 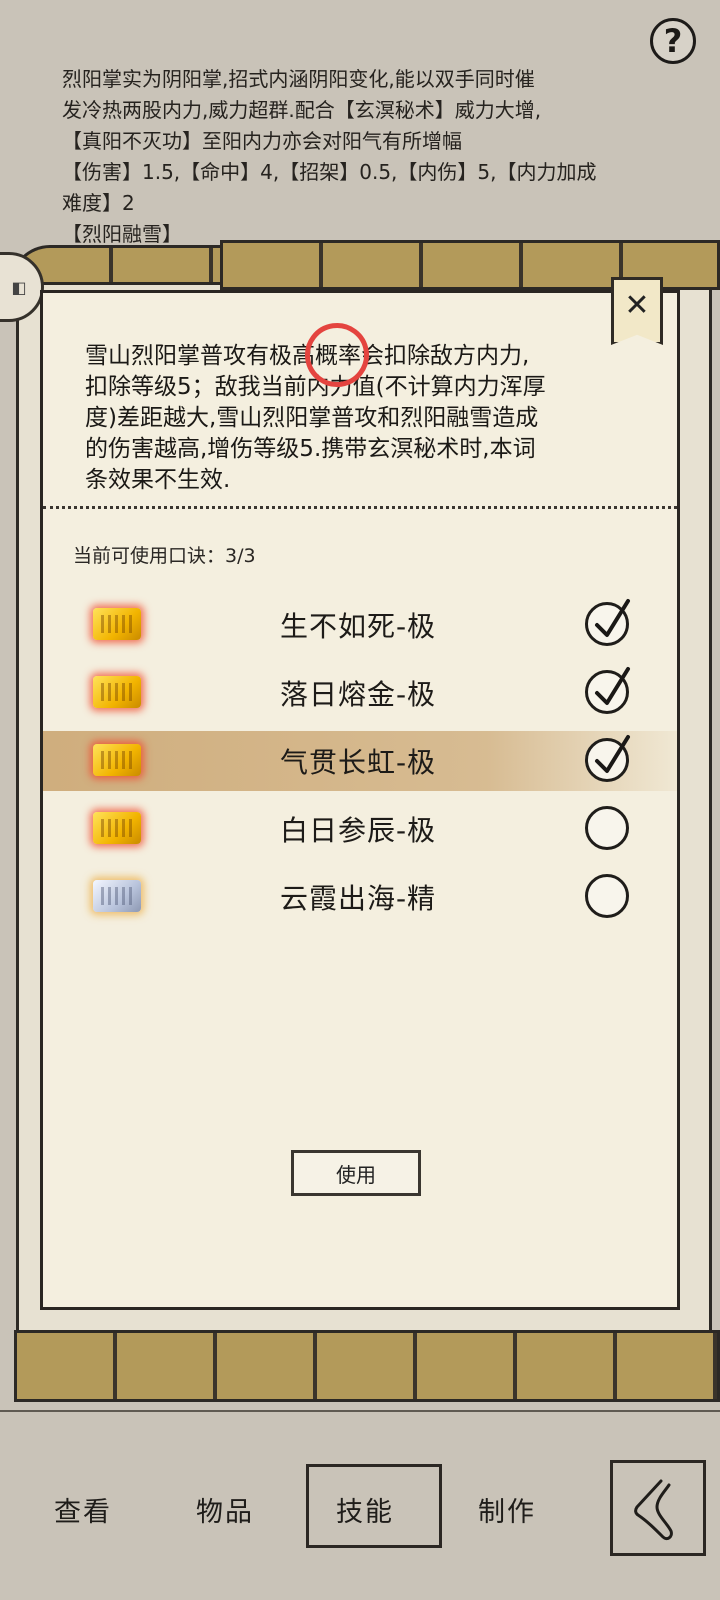 What do you see at coordinates (298, 79) in the screenshot?
I see `description-line: 烈阳掌实为阴阳掌,招式内涵阴阳变化,能以双手同时催` at bounding box center [298, 79].